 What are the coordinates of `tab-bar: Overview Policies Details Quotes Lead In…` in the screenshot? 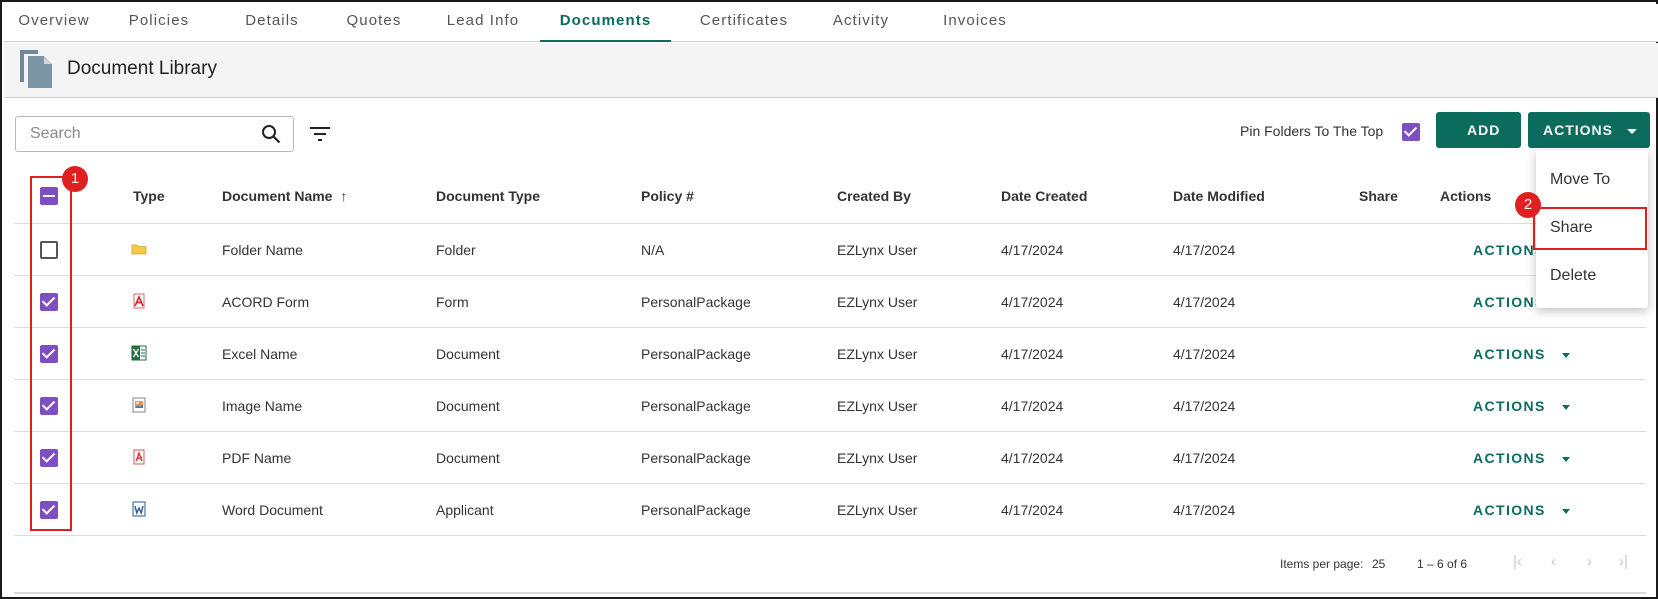 It's located at (831, 23).